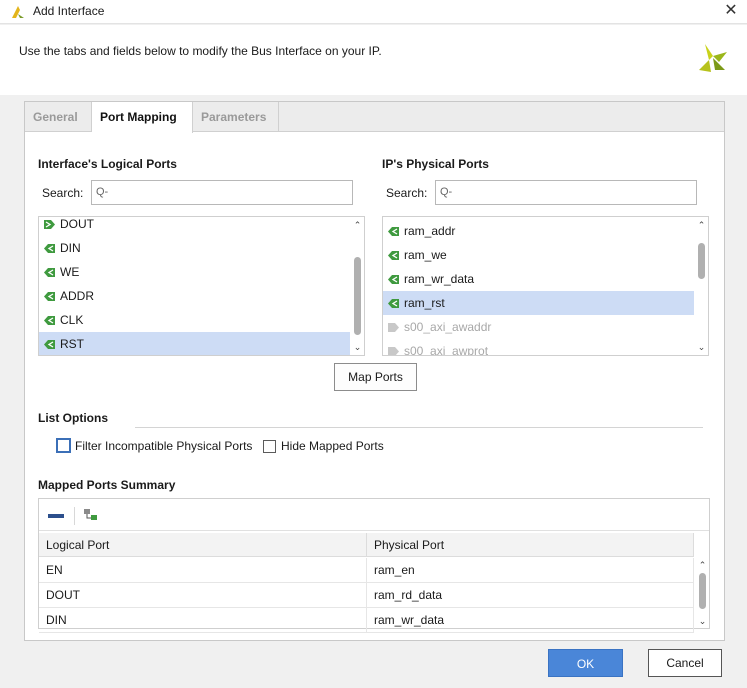 Image resolution: width=747 pixels, height=688 pixels. I want to click on tab-parameters: Parameters, so click(236, 117).